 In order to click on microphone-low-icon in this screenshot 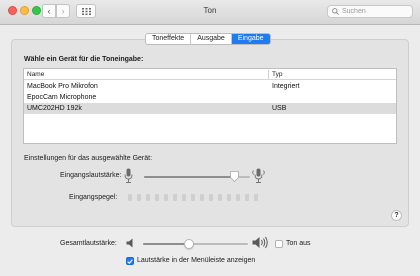, I will do `click(128, 175)`.